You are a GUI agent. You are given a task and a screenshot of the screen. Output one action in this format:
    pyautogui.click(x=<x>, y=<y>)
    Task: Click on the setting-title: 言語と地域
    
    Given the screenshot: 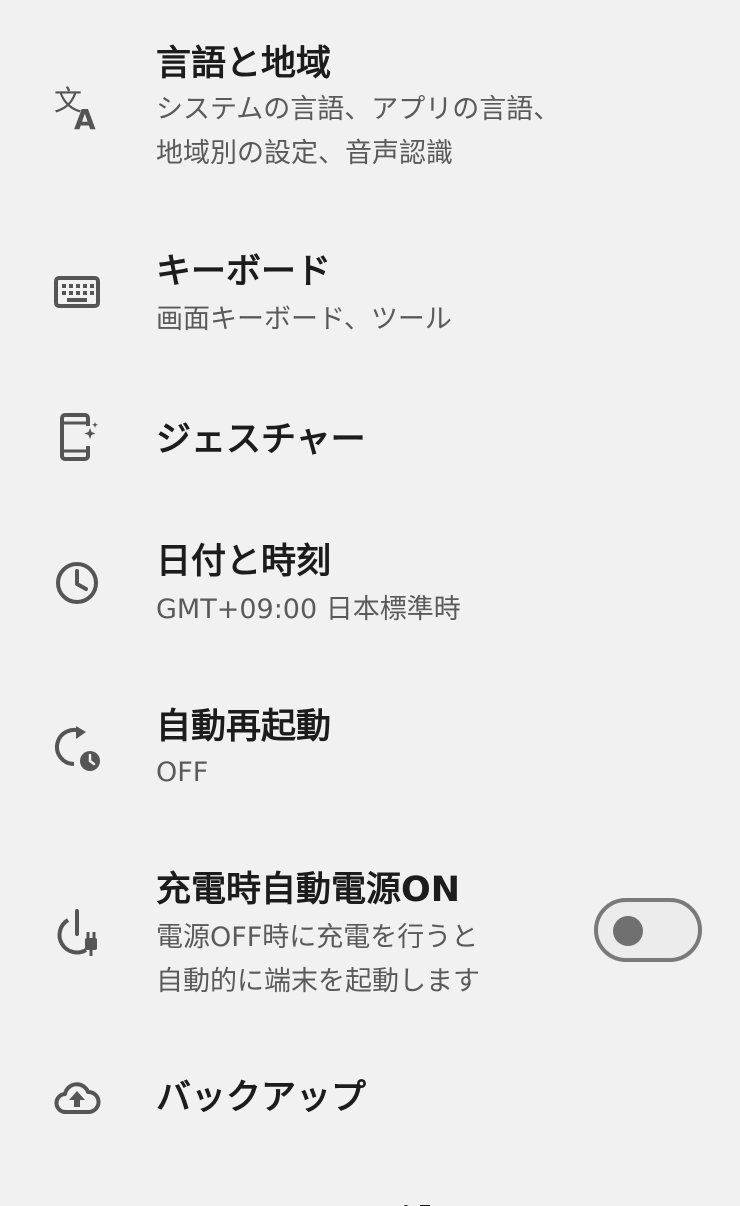 What is the action you would take?
    pyautogui.click(x=244, y=64)
    